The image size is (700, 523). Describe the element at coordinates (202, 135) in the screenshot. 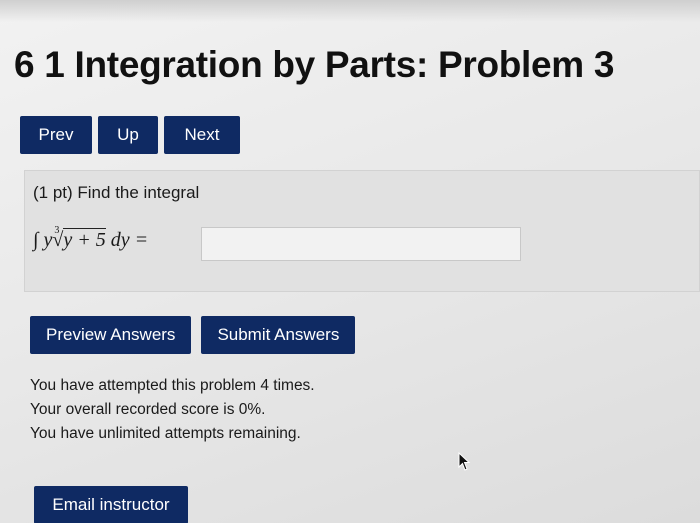

I see `next-button: Next` at that location.